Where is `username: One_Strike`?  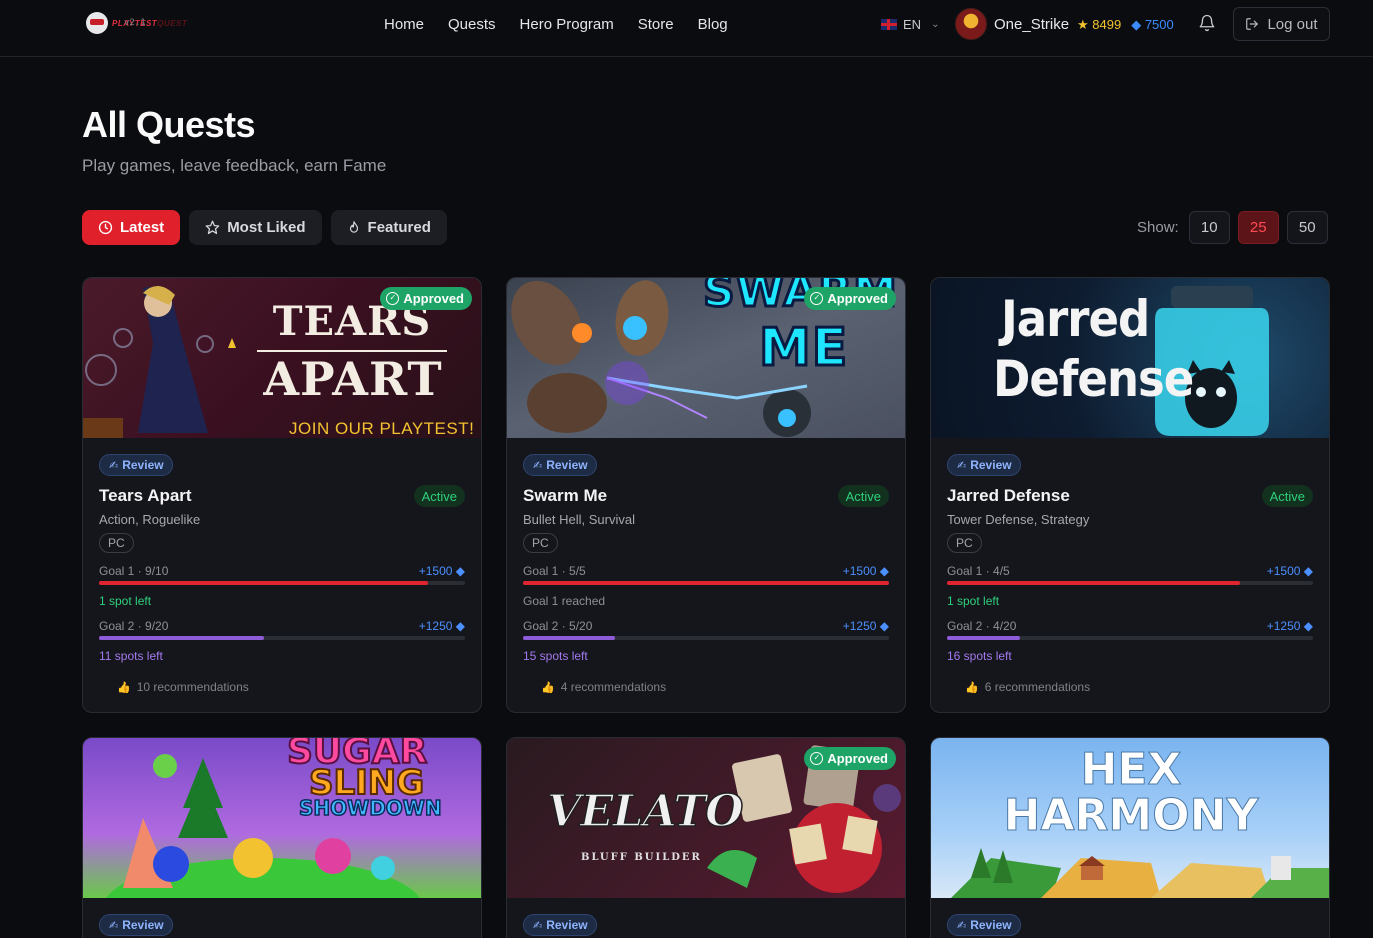
username: One_Strike is located at coordinates (1031, 24).